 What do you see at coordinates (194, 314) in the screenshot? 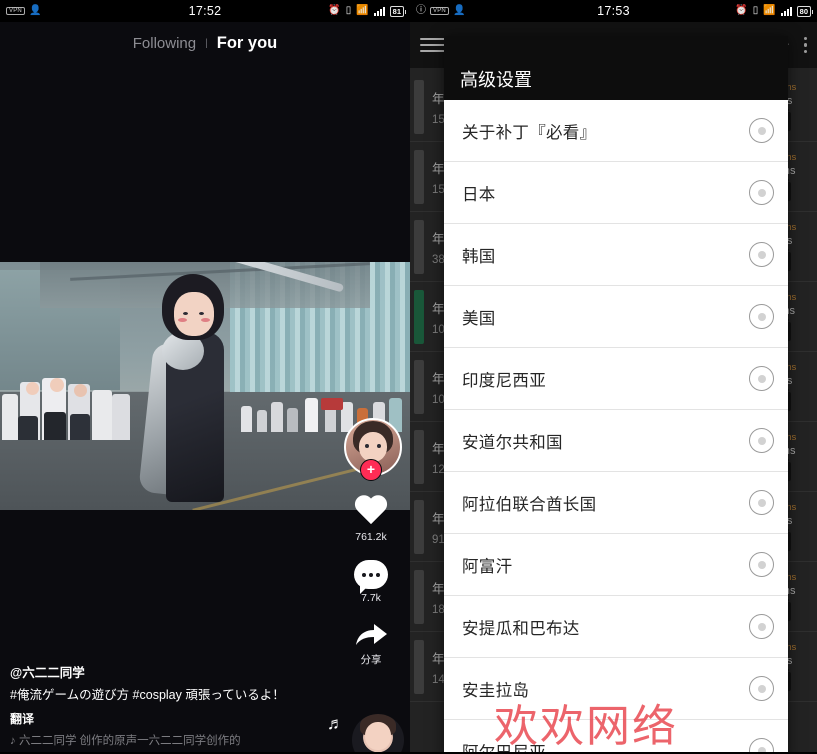
I see `video-subject-face` at bounding box center [194, 314].